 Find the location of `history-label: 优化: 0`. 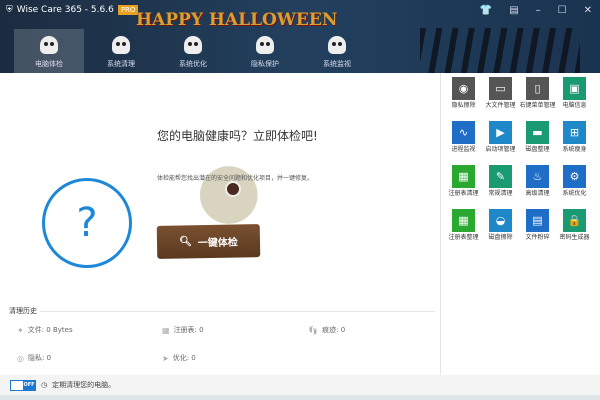

history-label: 优化: 0 is located at coordinates (184, 358).